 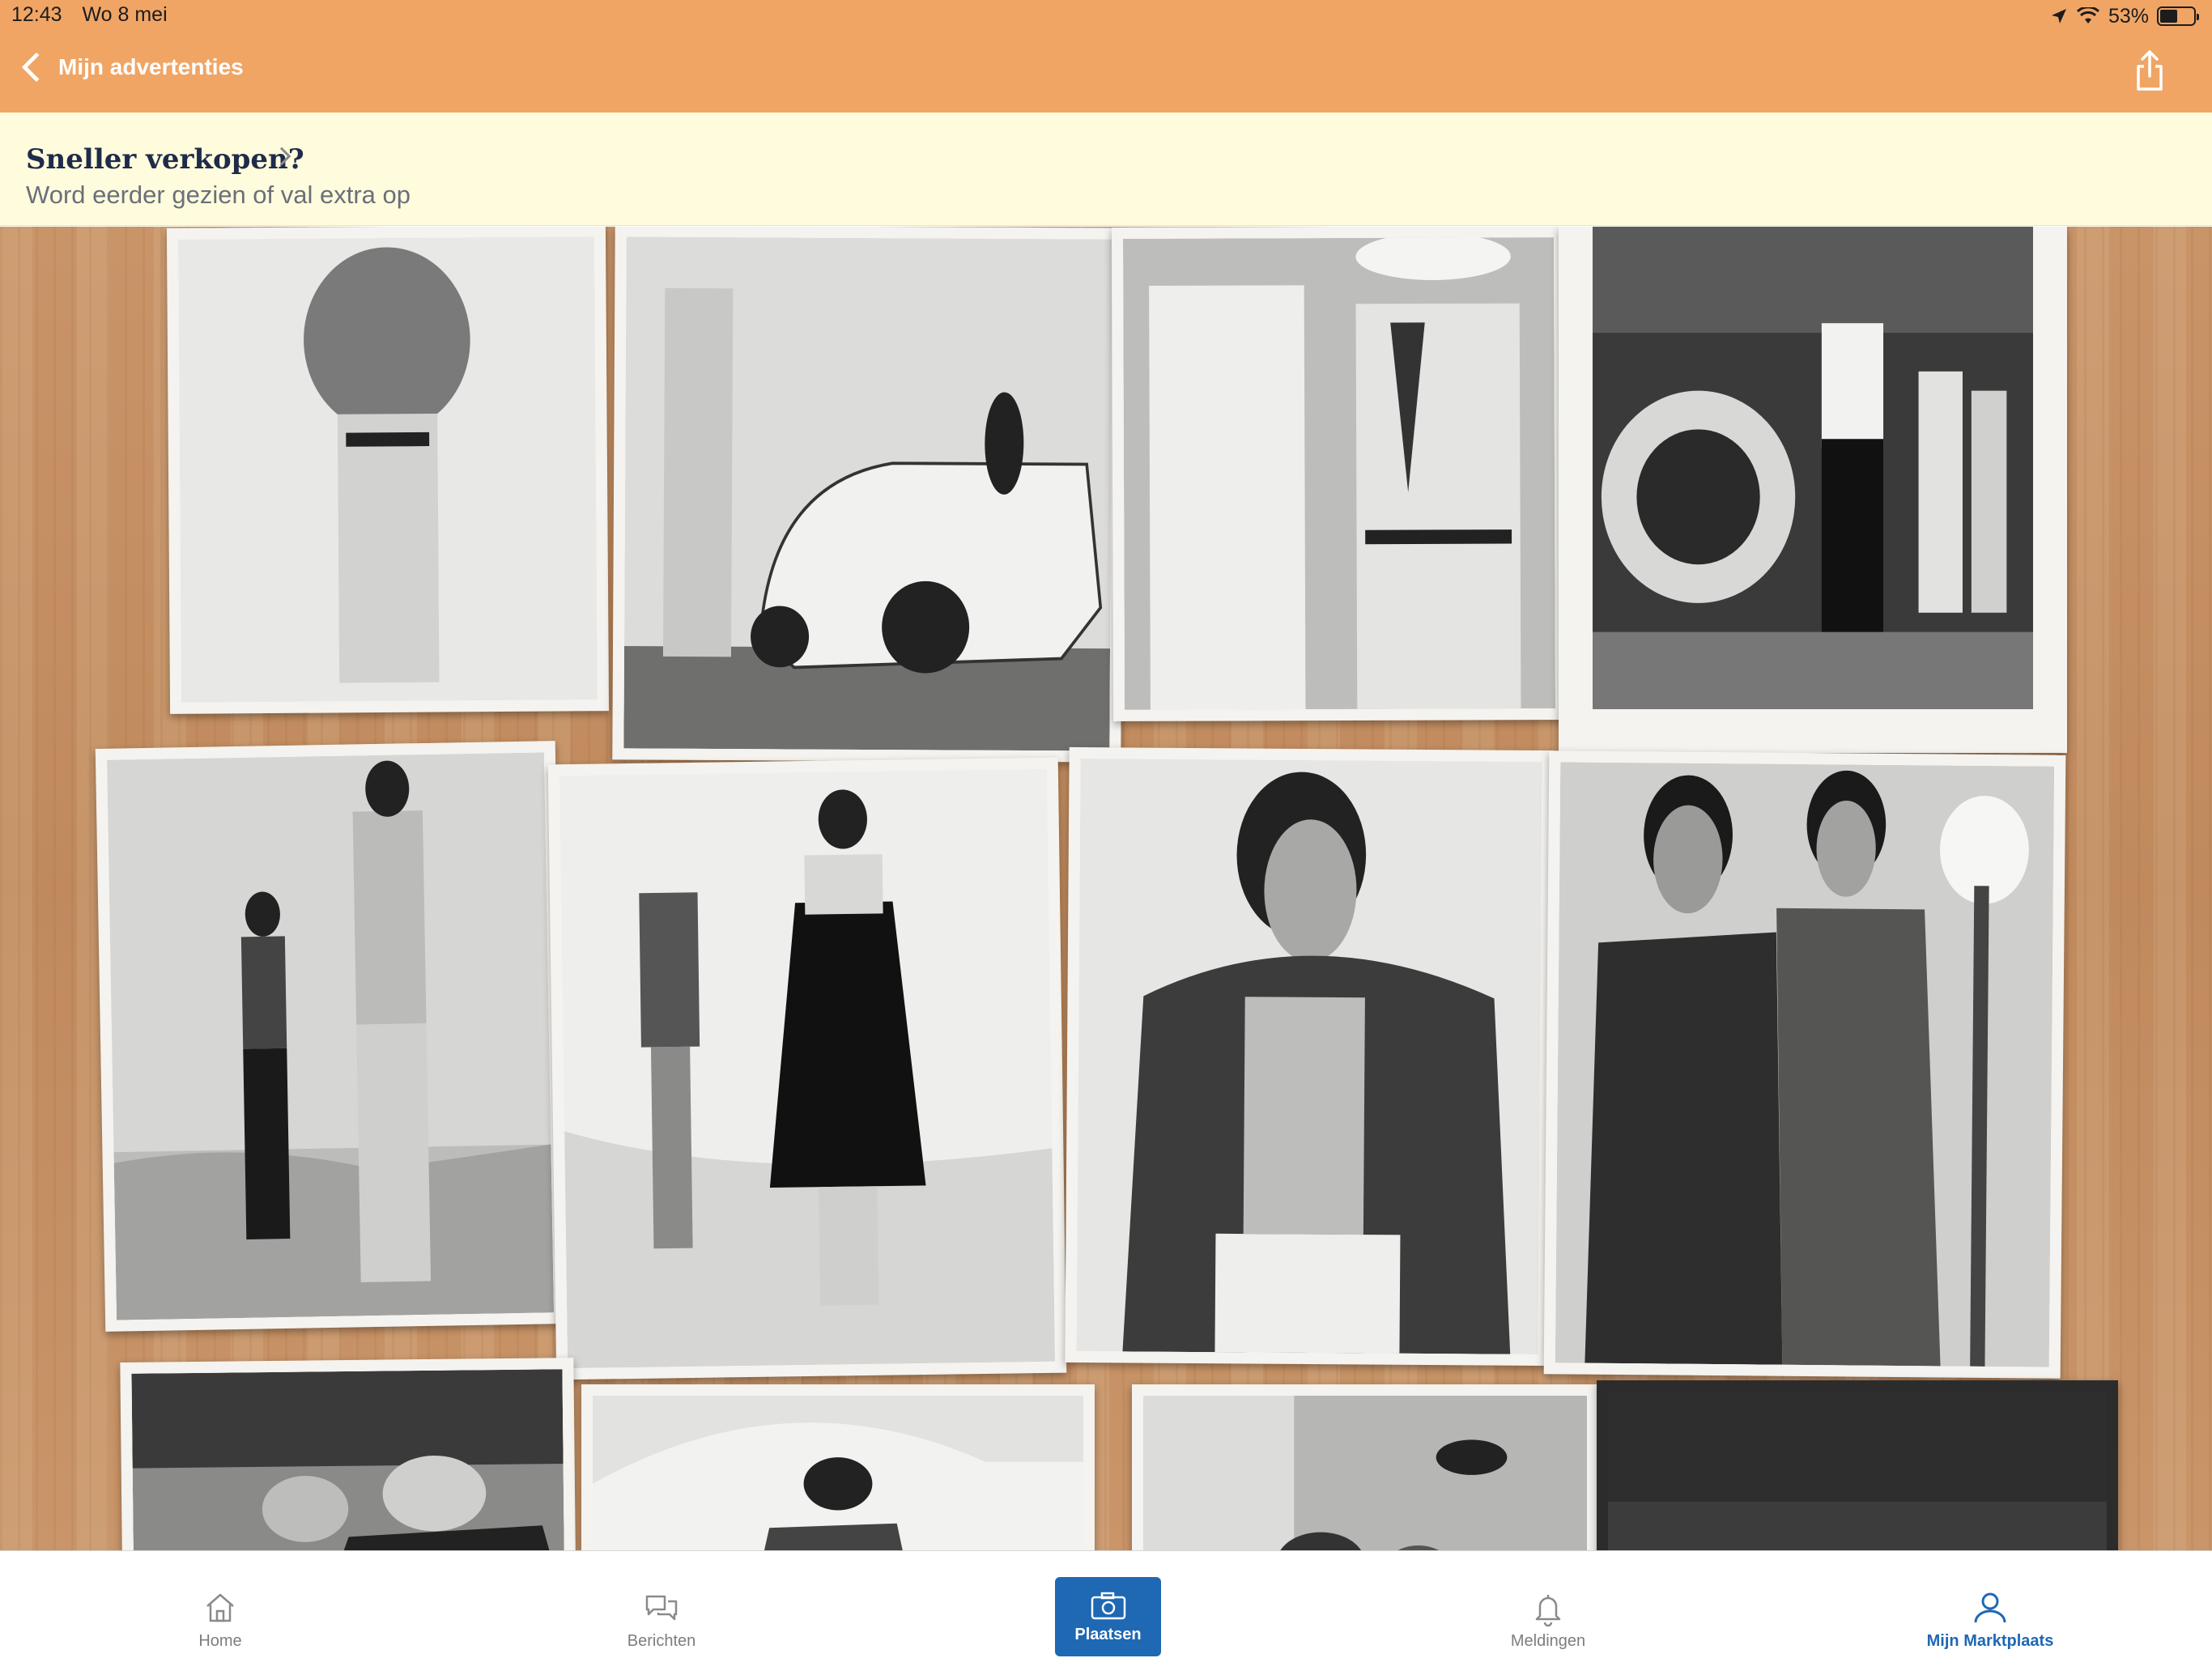 I want to click on share-button, so click(x=2149, y=70).